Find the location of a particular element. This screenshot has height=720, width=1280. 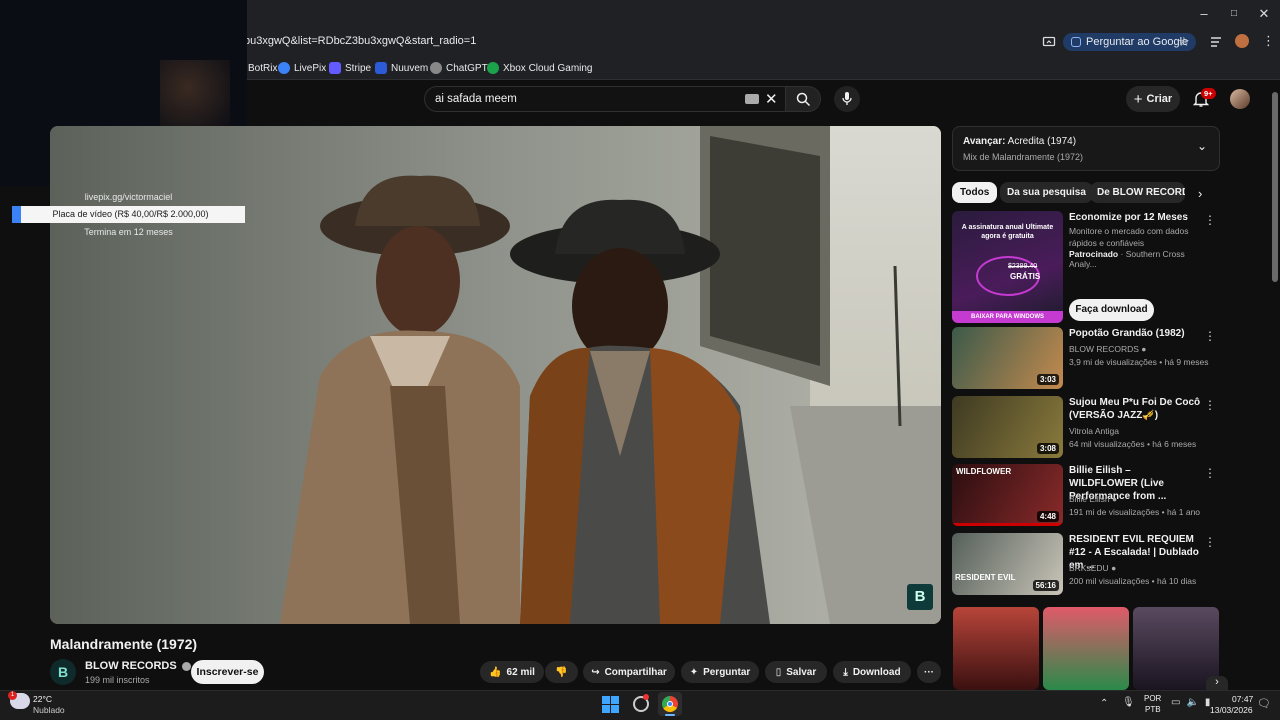

ask-google-label: Perguntar ao Google is located at coordinates (1137, 42).